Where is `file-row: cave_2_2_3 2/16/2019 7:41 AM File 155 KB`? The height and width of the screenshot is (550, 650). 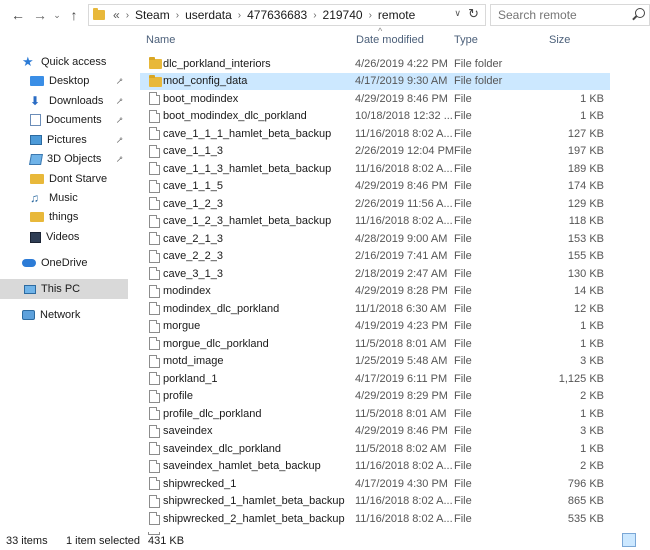
file-row: cave_2_2_3 2/16/2019 7:41 AM File 155 KB is located at coordinates (375, 256).